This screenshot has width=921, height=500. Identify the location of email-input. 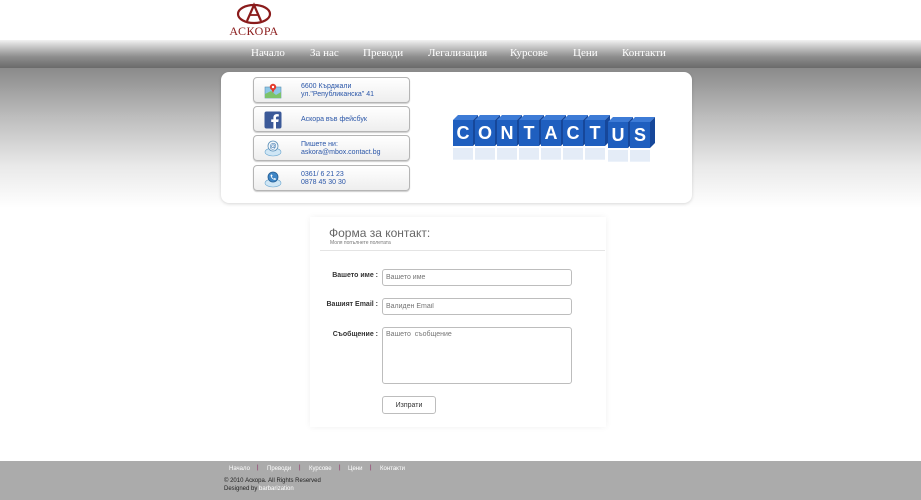
(477, 306).